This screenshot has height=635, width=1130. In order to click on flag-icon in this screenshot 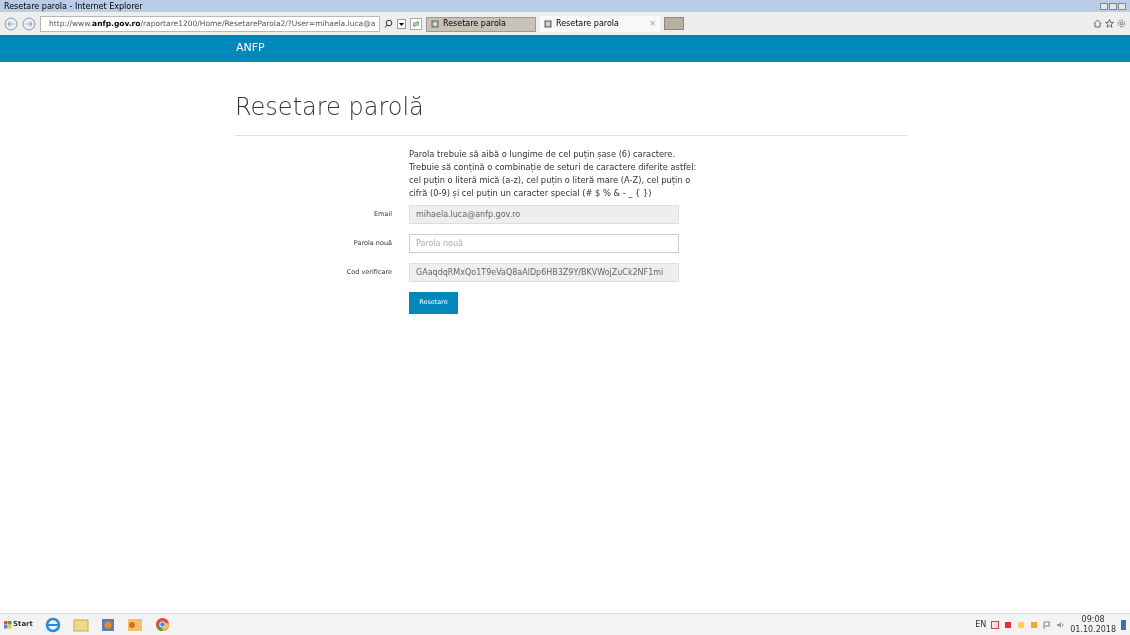, I will do `click(1047, 624)`.